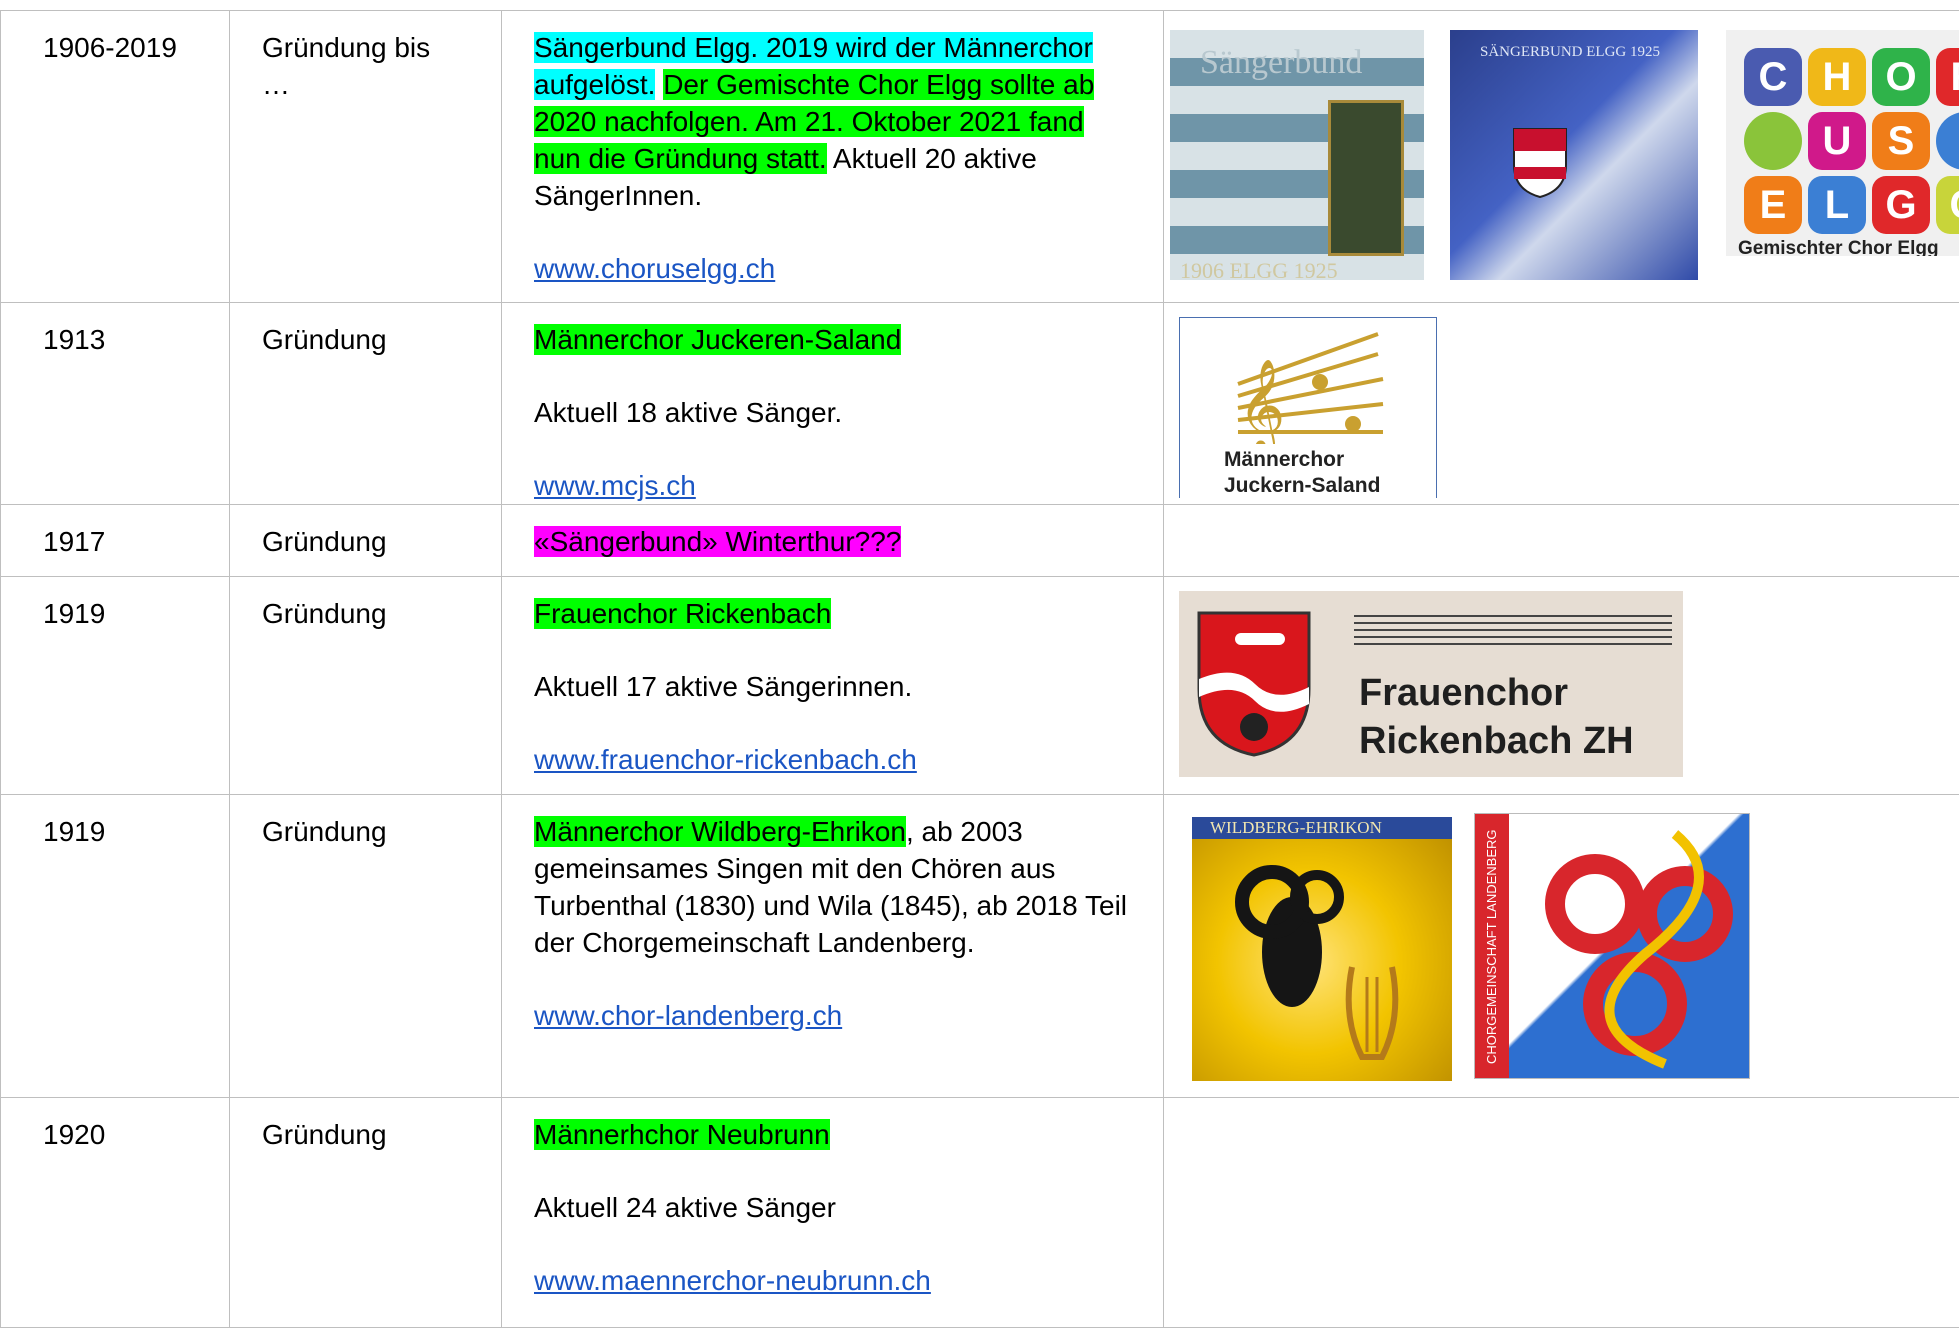 Image resolution: width=1959 pixels, height=1328 pixels. I want to click on members-text: Aktuell 17 aktive Sängerinnen., so click(833, 686).